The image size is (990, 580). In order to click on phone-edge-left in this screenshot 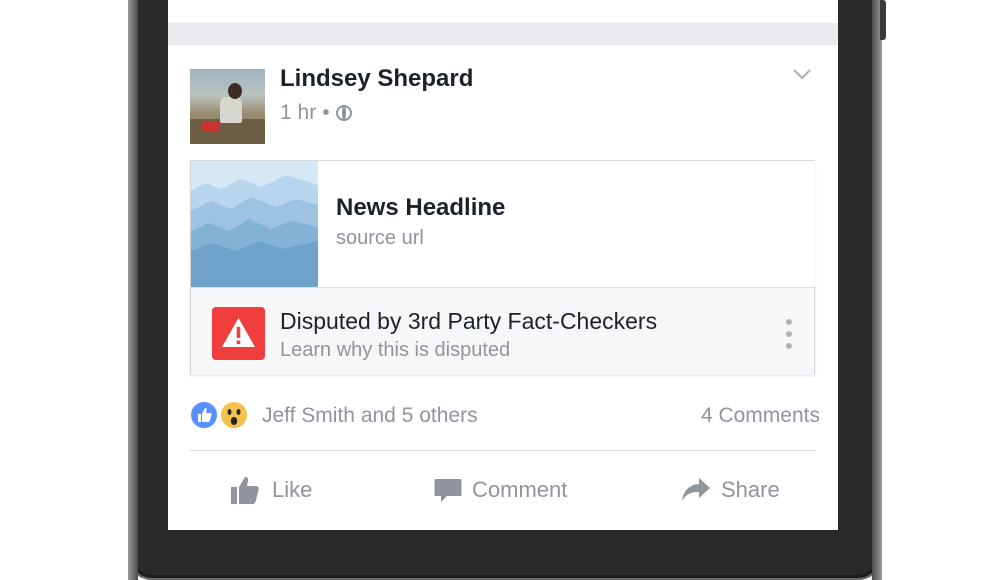, I will do `click(133, 290)`.